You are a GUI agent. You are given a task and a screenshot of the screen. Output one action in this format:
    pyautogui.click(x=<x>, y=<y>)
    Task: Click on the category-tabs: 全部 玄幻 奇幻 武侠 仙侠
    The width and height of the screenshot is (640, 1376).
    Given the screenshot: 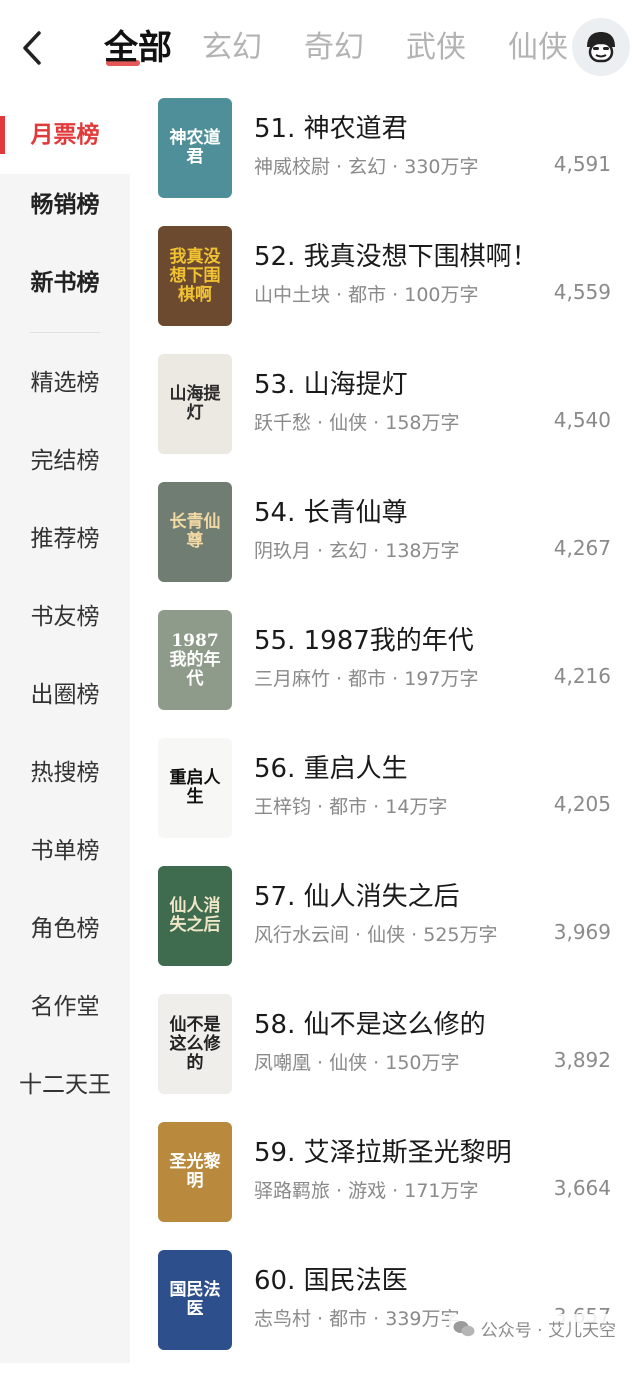 What is the action you would take?
    pyautogui.click(x=357, y=48)
    